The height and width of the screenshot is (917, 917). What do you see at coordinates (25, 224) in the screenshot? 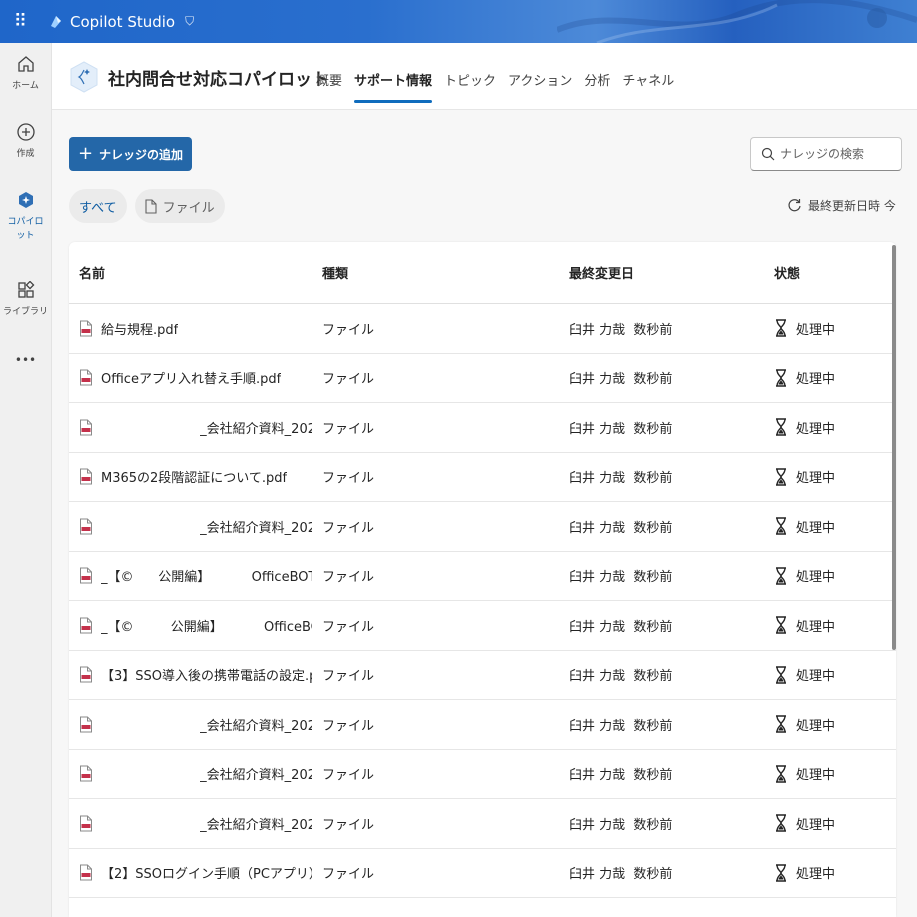
I see `rail-copilot: コパイロット` at bounding box center [25, 224].